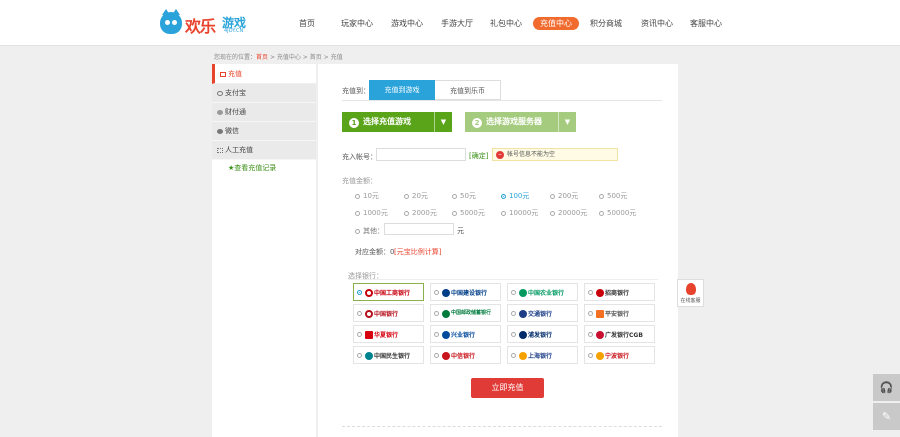 The height and width of the screenshot is (437, 900). What do you see at coordinates (264, 112) in the screenshot?
I see `sidebar-item-tenpay: 财付通` at bounding box center [264, 112].